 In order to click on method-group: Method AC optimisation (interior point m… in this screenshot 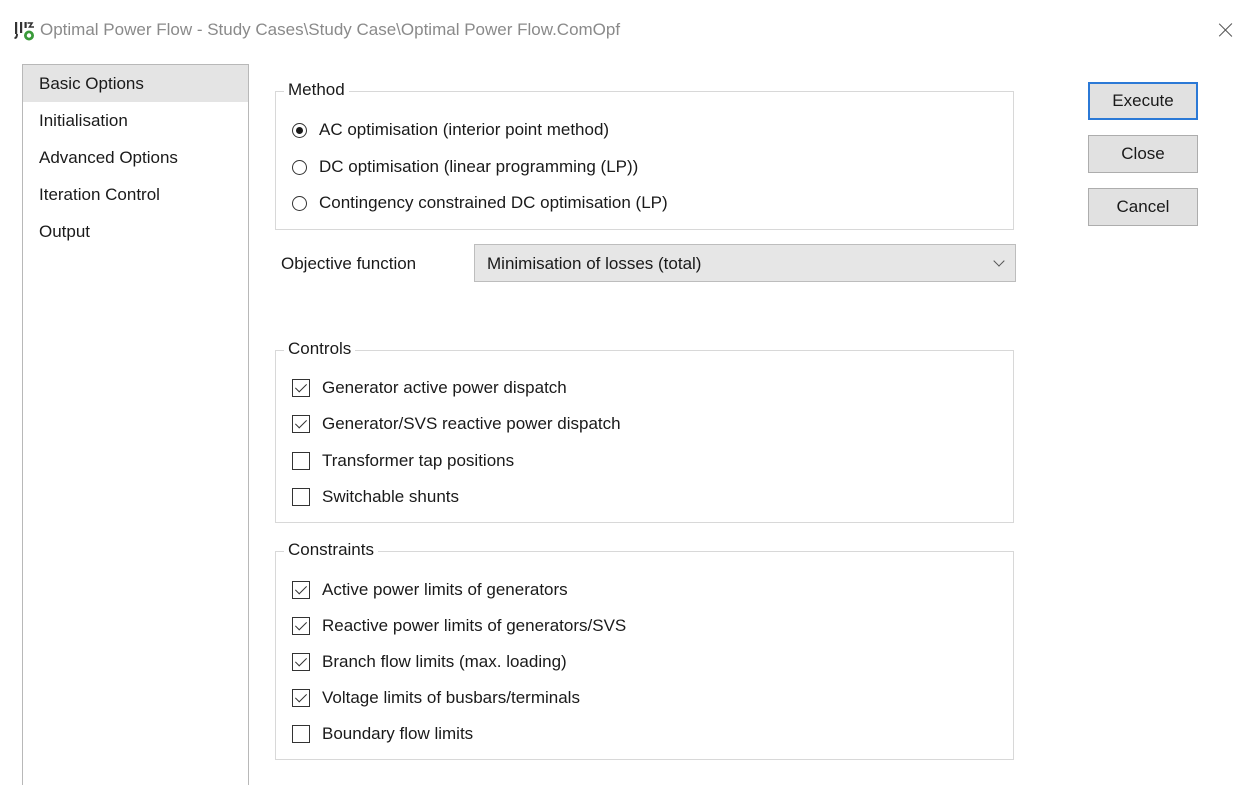, I will do `click(644, 155)`.